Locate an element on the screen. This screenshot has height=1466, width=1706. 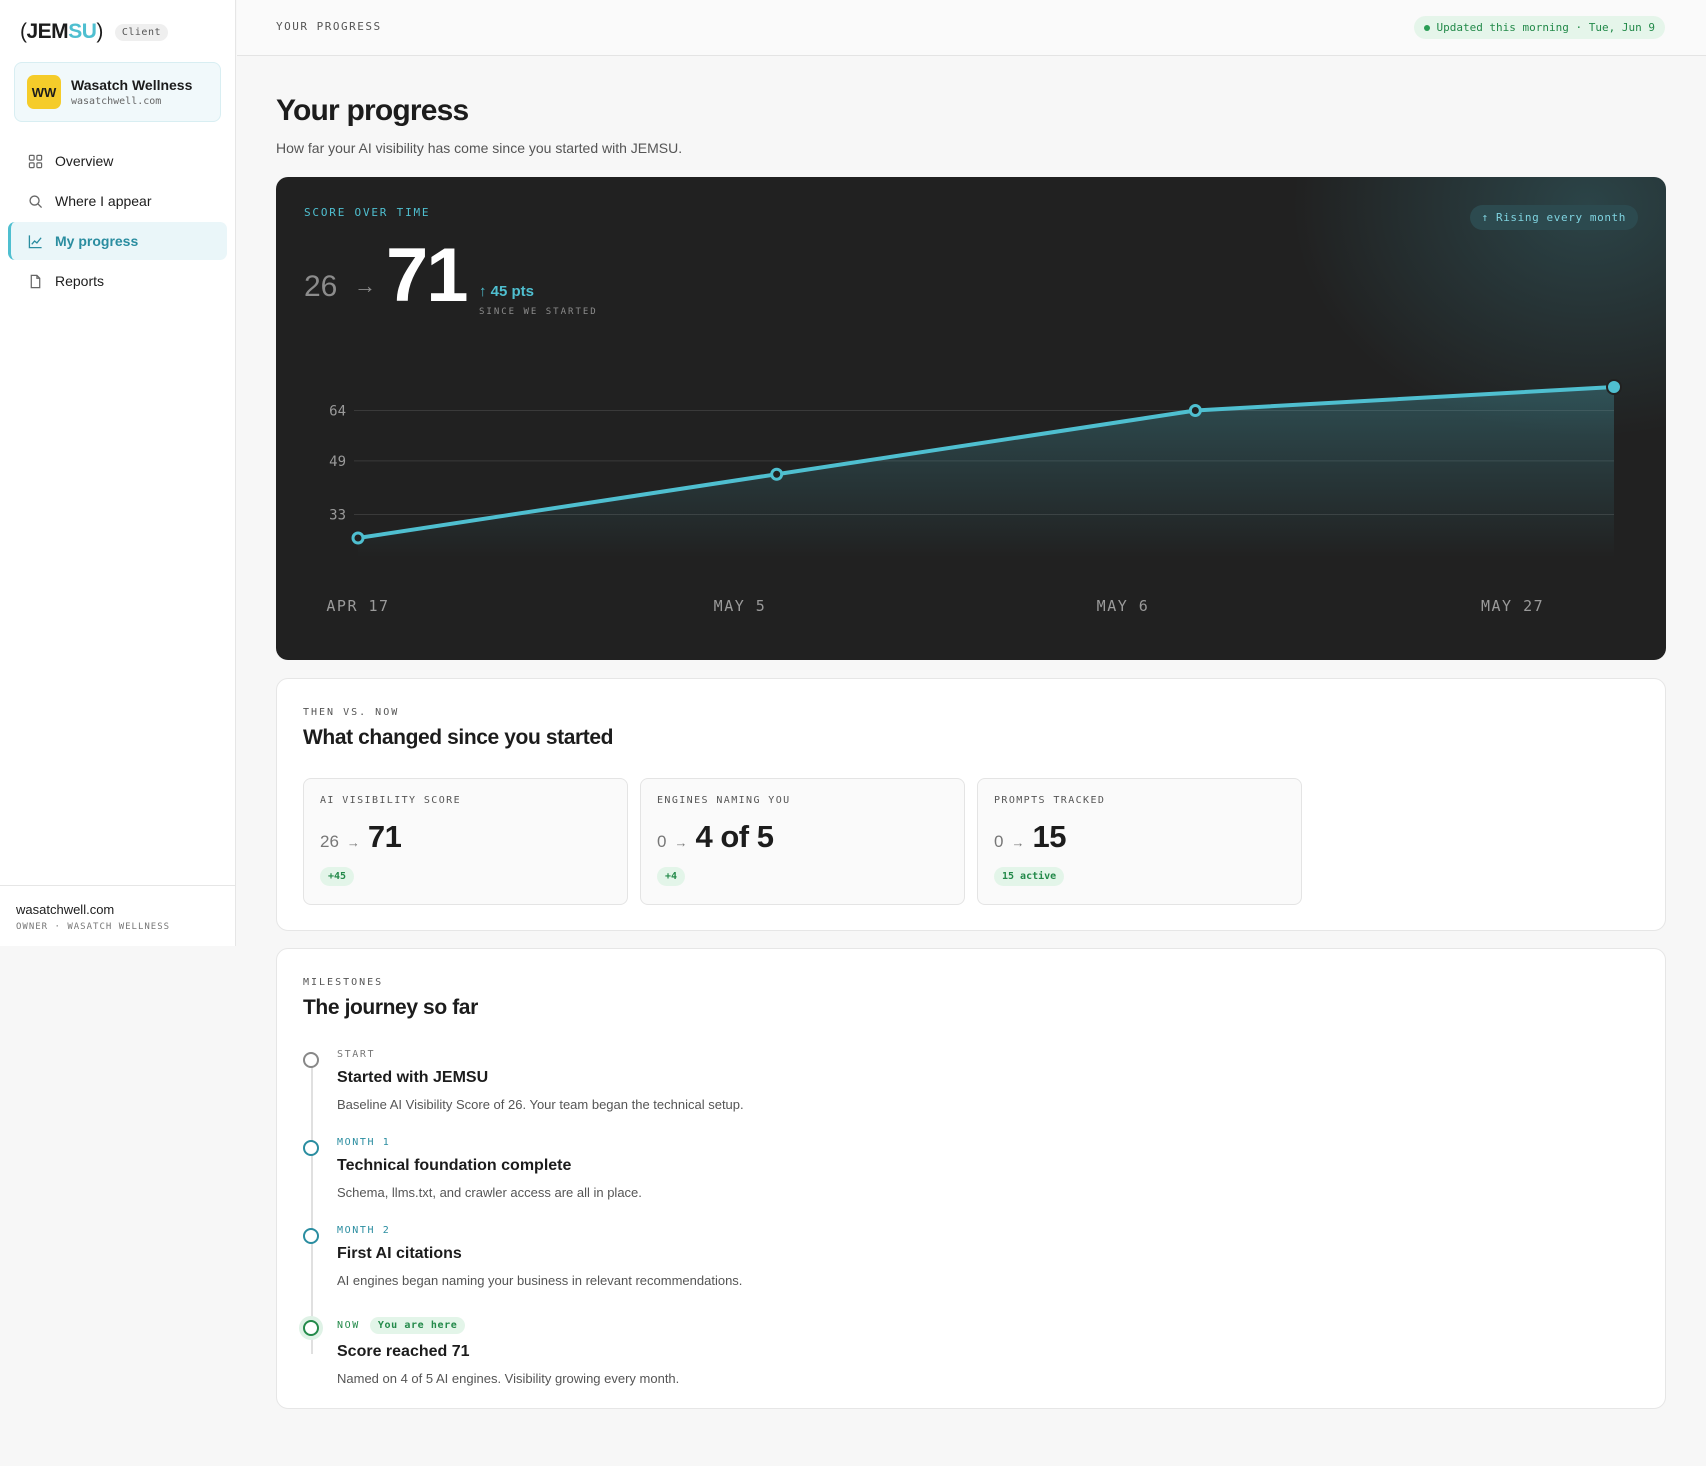
breadcrumb: YOUR PROGRESS is located at coordinates (329, 26).